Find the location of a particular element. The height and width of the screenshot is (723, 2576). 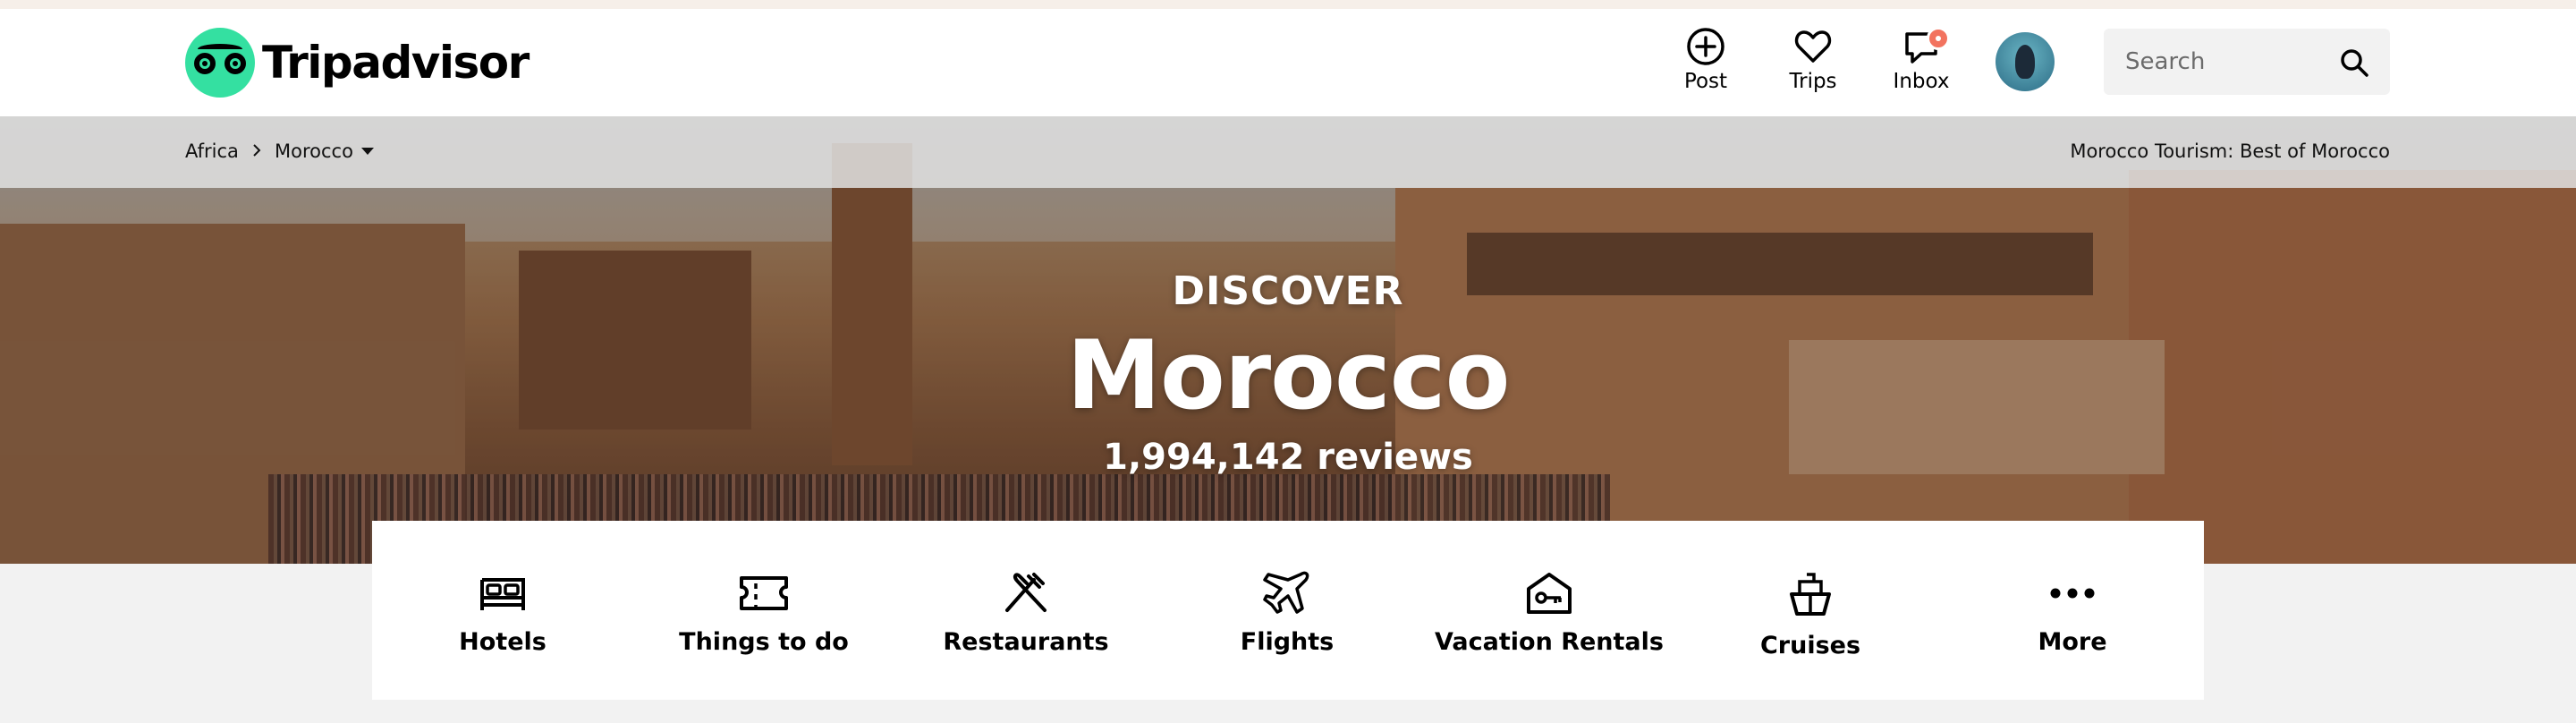

category-things-to-do: Things to do is located at coordinates (763, 613).